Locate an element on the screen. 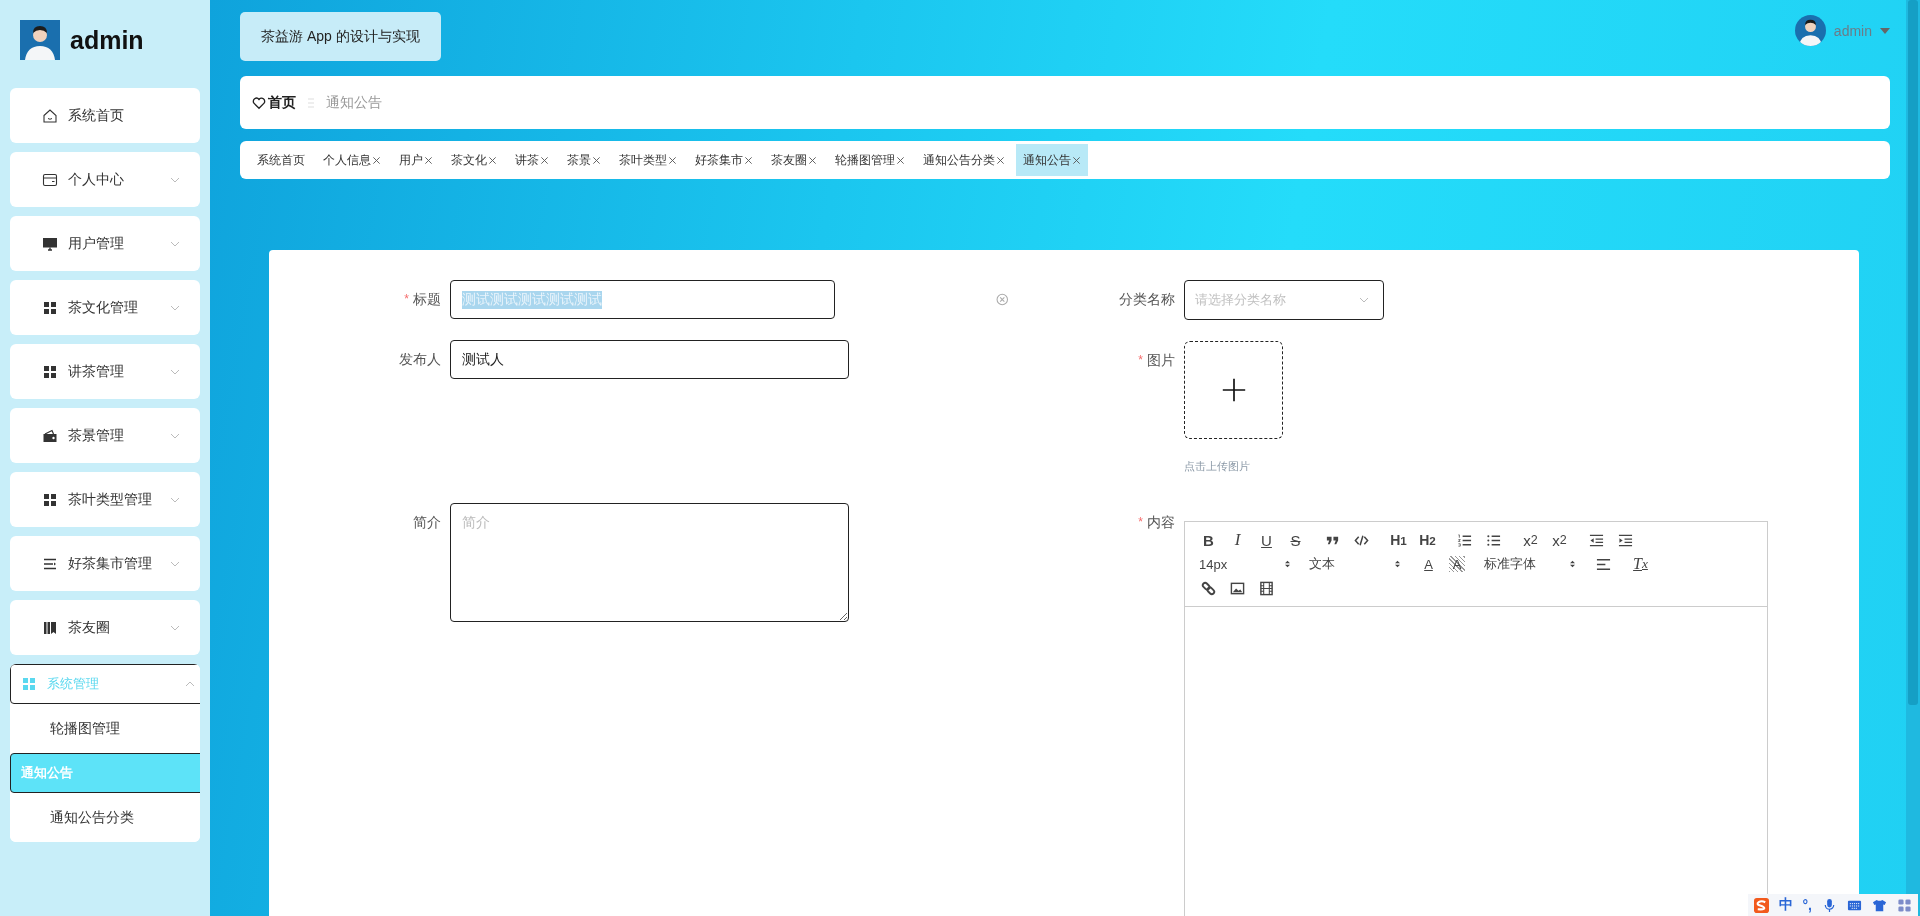 The image size is (1920, 916). input-method-icon is located at coordinates (1761, 905).